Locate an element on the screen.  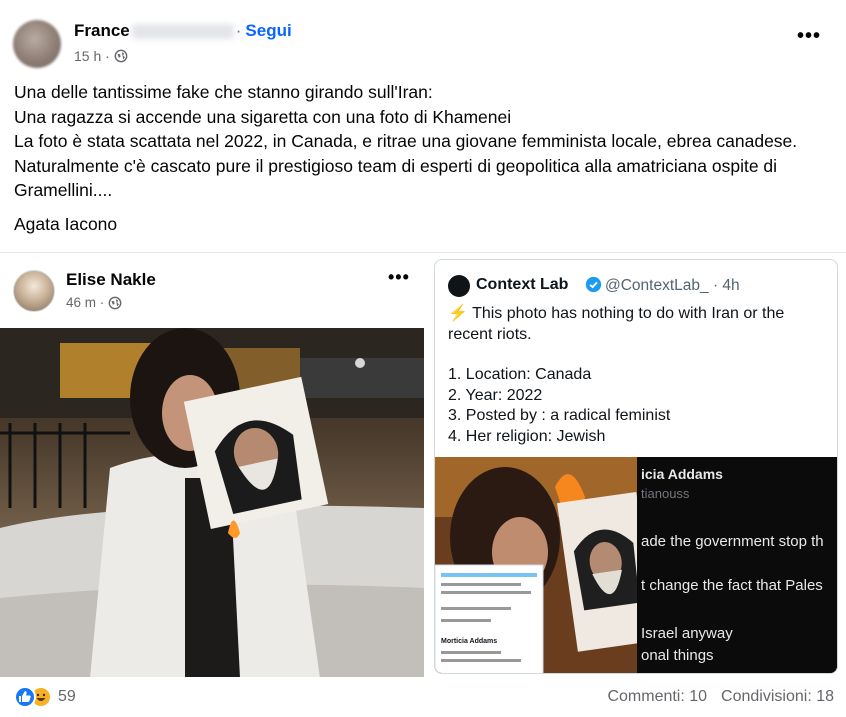
tweet-list-item: 1. Location: Canada is located at coordinates (520, 374).